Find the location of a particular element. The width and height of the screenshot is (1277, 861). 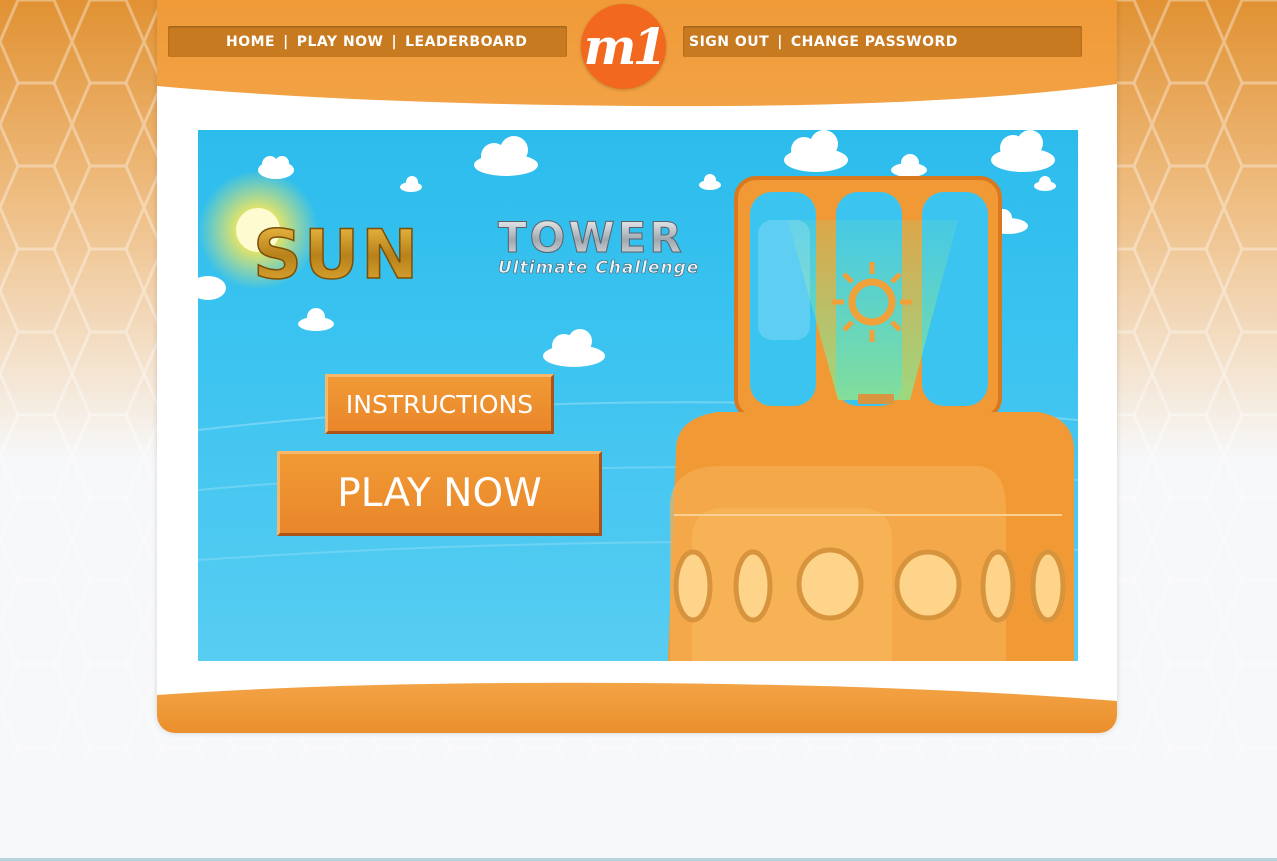

nav-home-link: HOME is located at coordinates (250, 42).